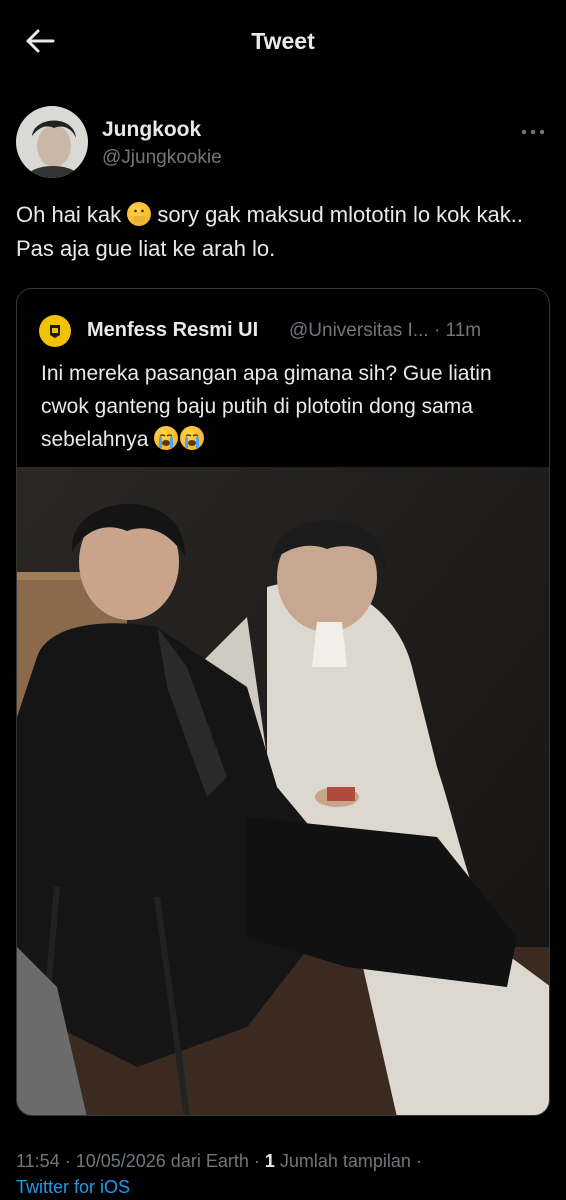 Image resolution: width=566 pixels, height=1200 pixels. Describe the element at coordinates (162, 158) in the screenshot. I see `author-handle: @Jjungkookie` at that location.